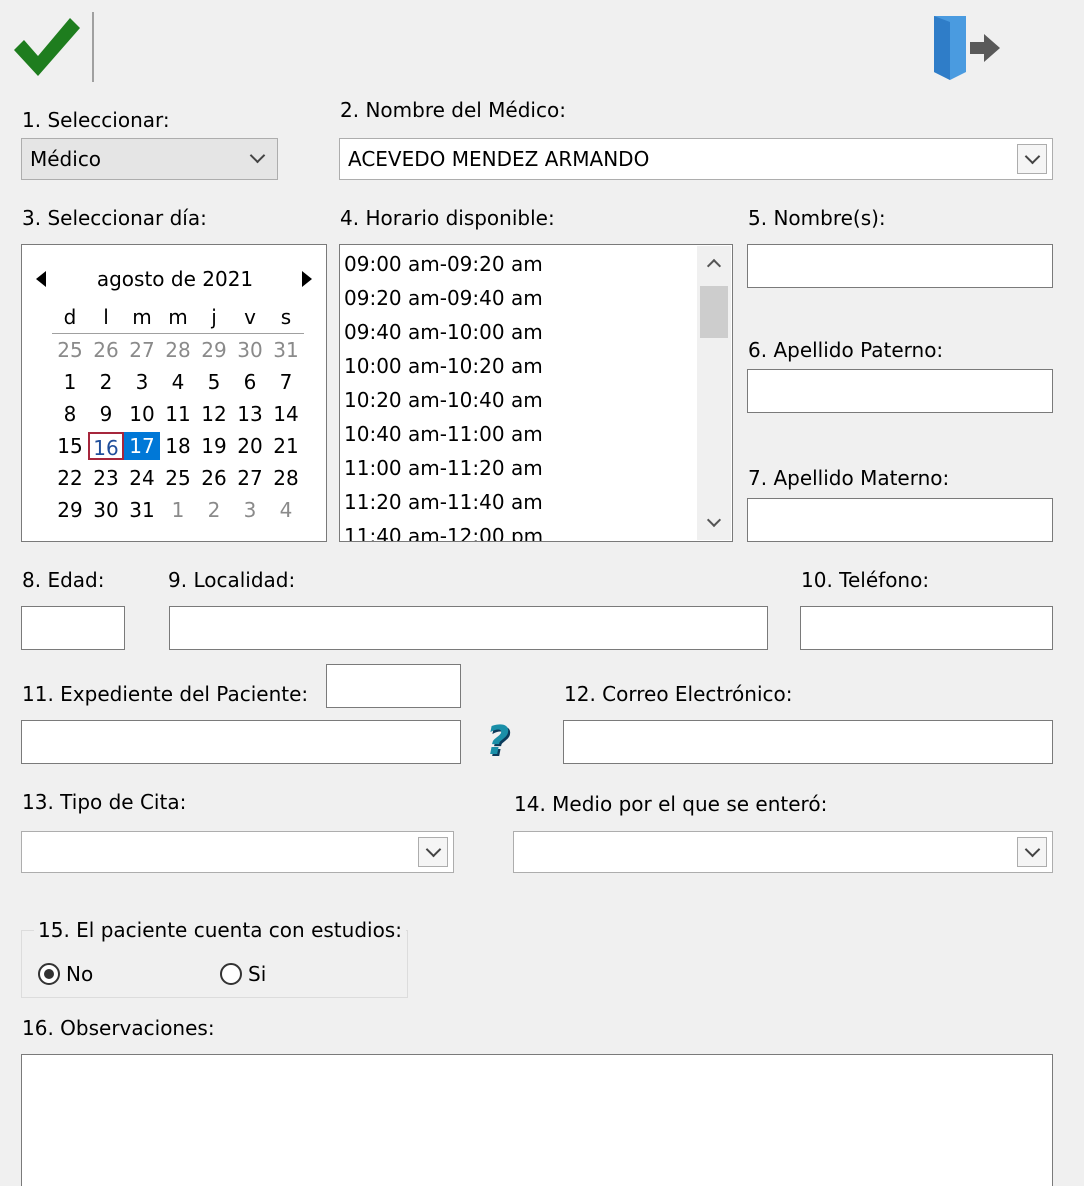 This screenshot has width=1084, height=1186. What do you see at coordinates (70, 446) in the screenshot?
I see `calendar-day: 15` at bounding box center [70, 446].